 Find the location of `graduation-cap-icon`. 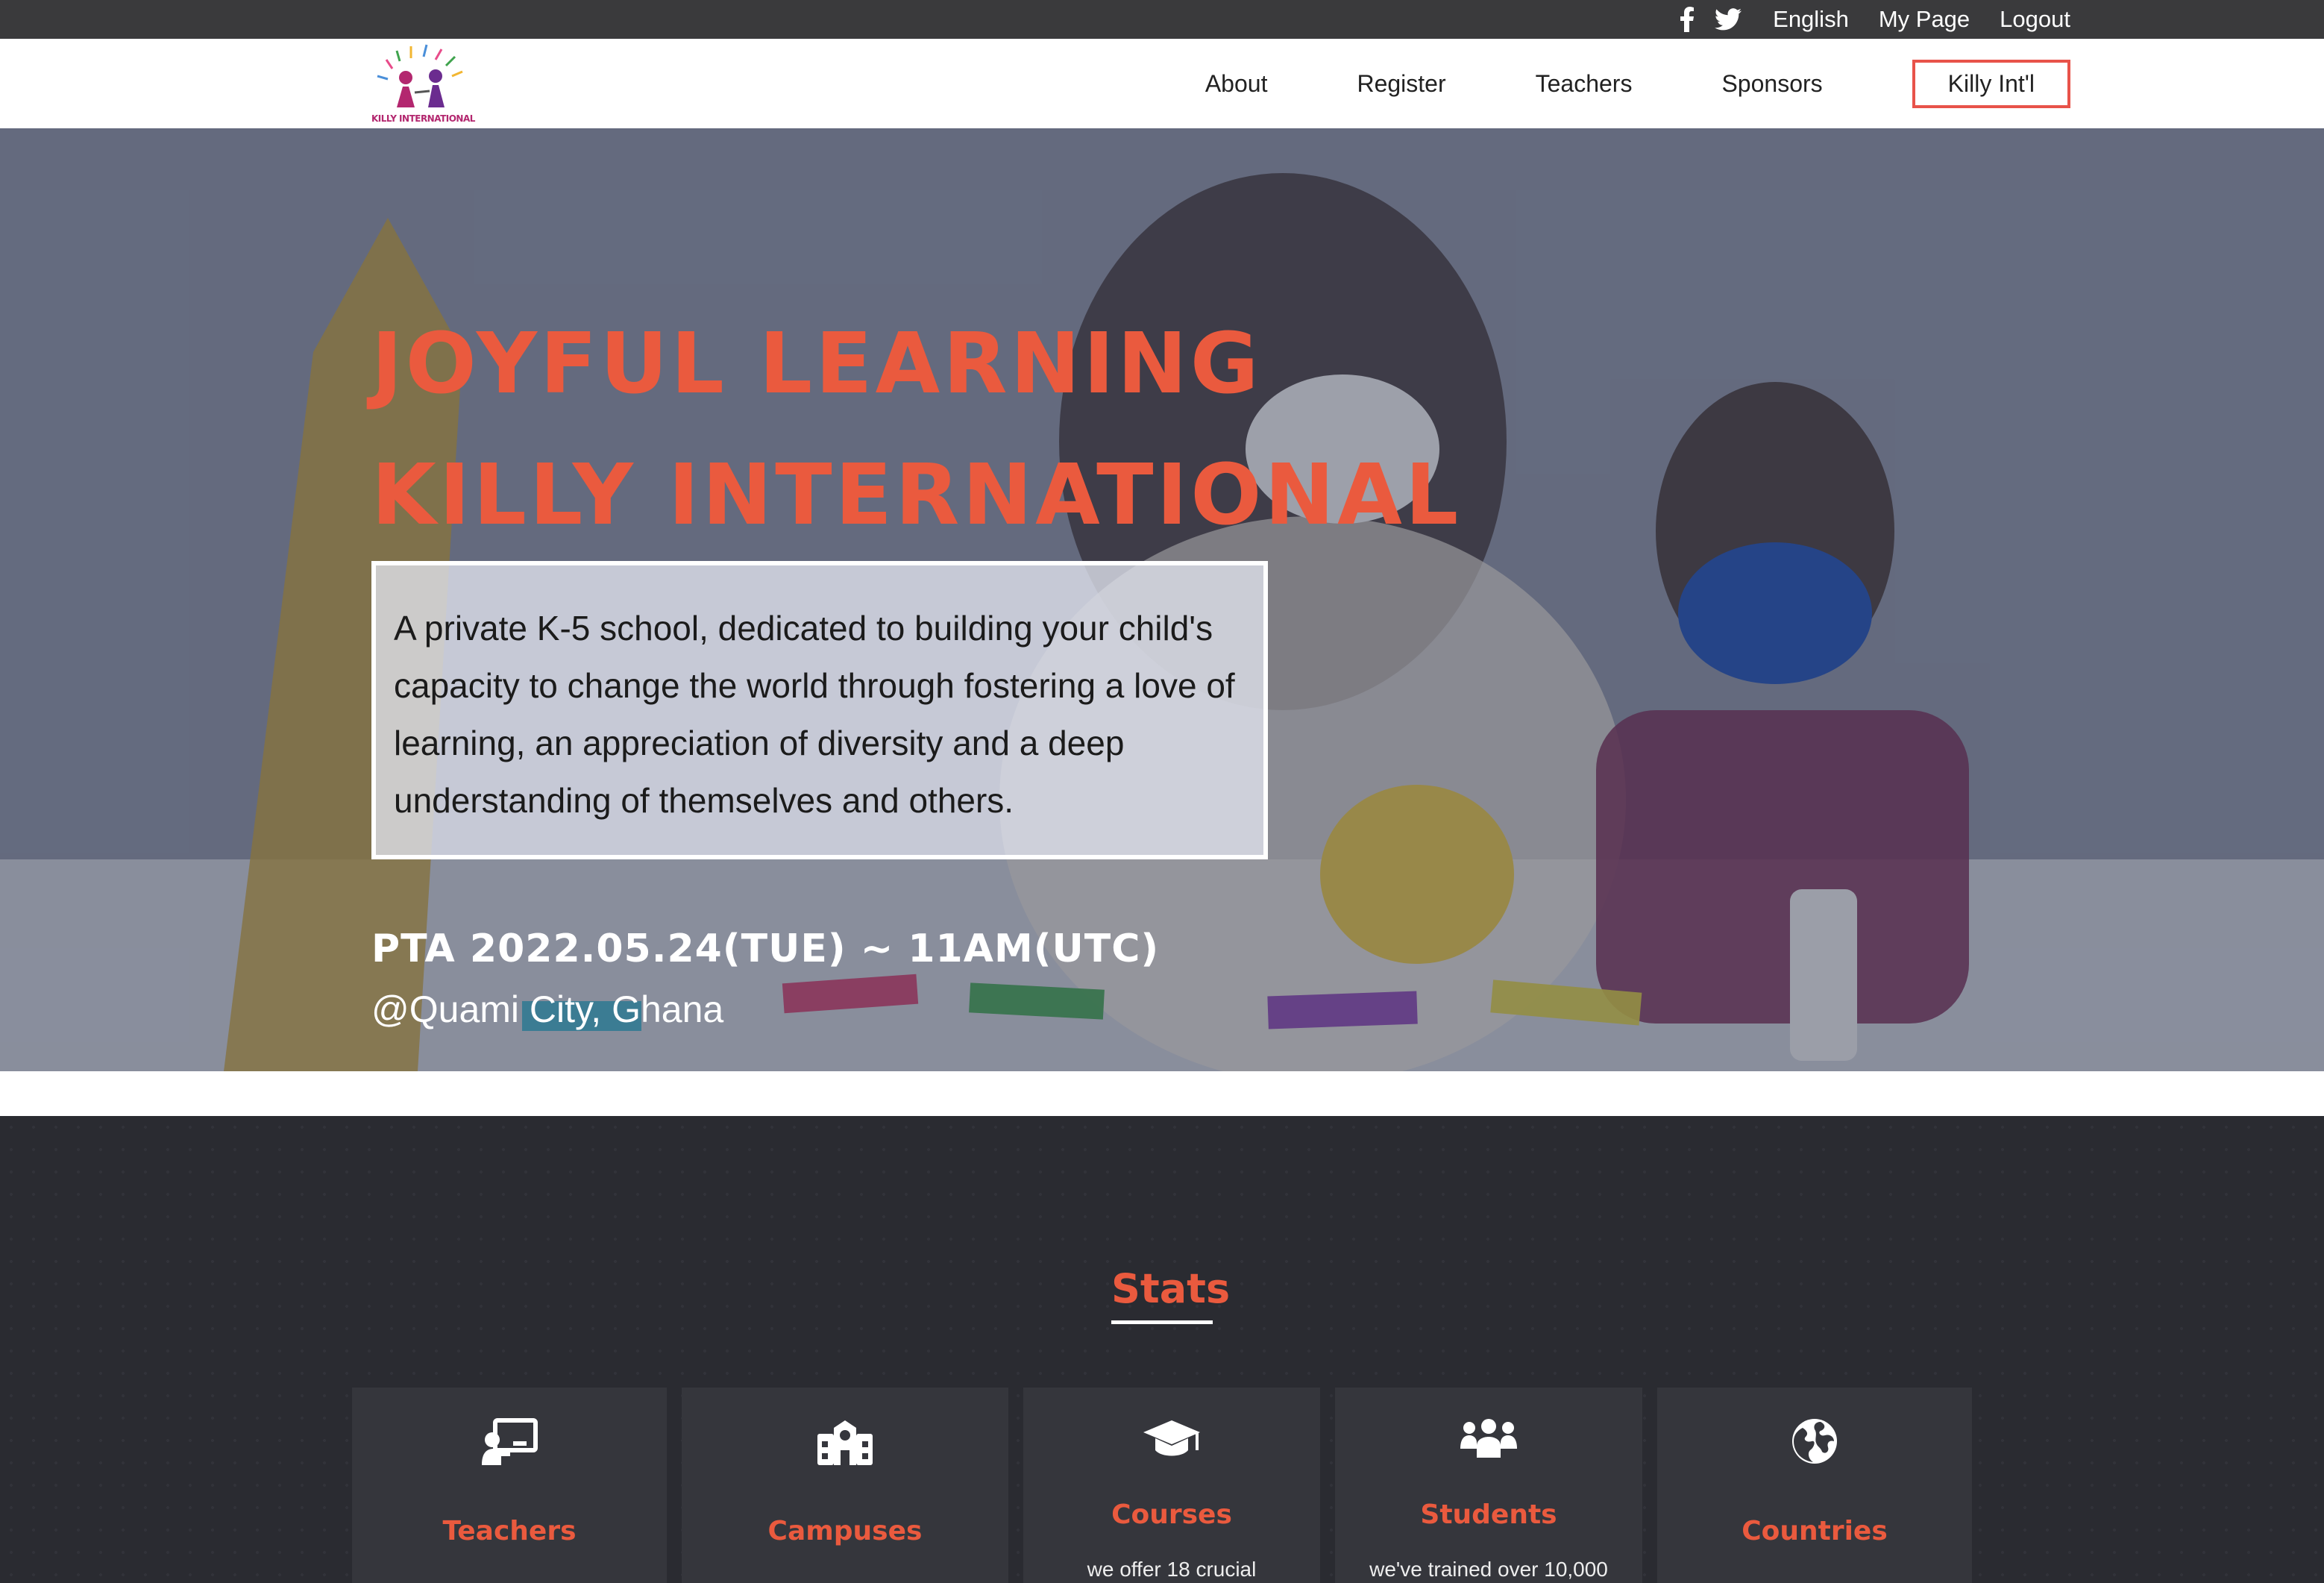

graduation-cap-icon is located at coordinates (1171, 1445).